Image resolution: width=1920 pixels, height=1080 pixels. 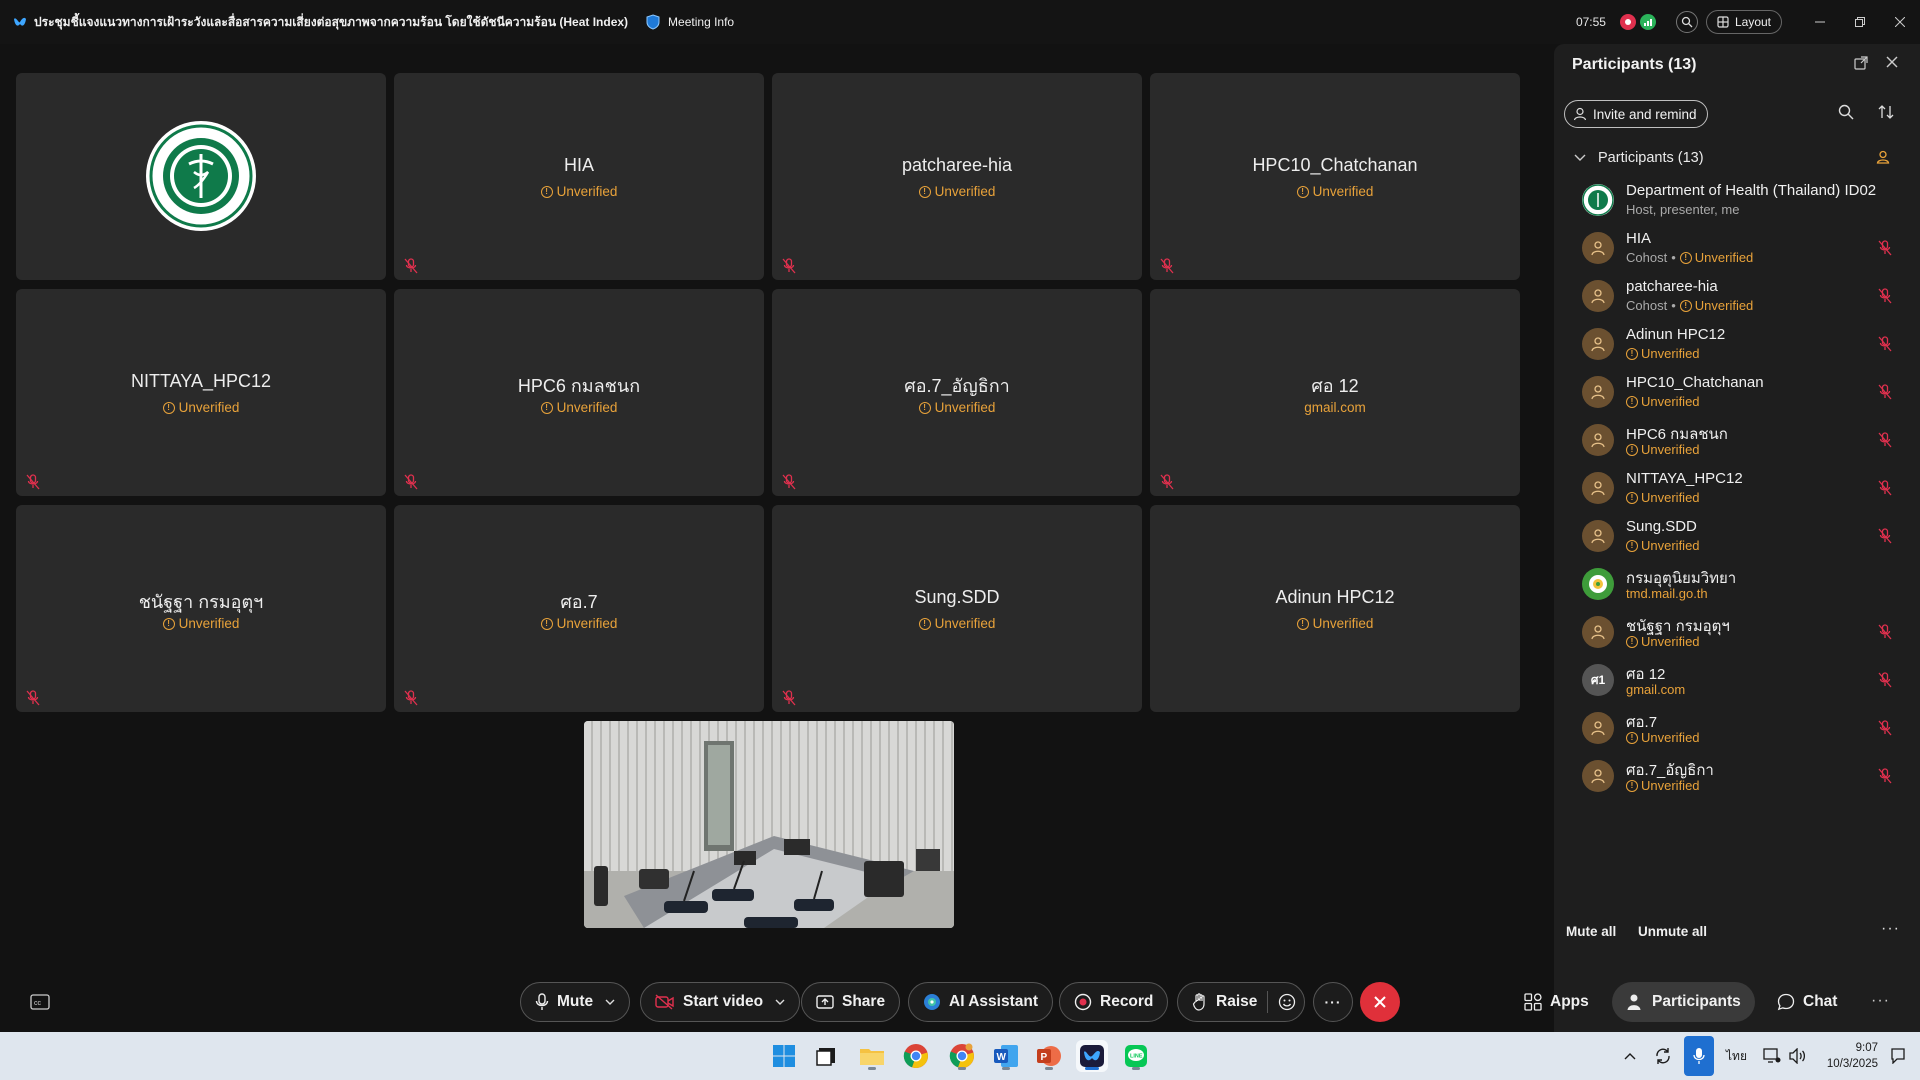 I want to click on person-add-icon, so click(x=1580, y=114).